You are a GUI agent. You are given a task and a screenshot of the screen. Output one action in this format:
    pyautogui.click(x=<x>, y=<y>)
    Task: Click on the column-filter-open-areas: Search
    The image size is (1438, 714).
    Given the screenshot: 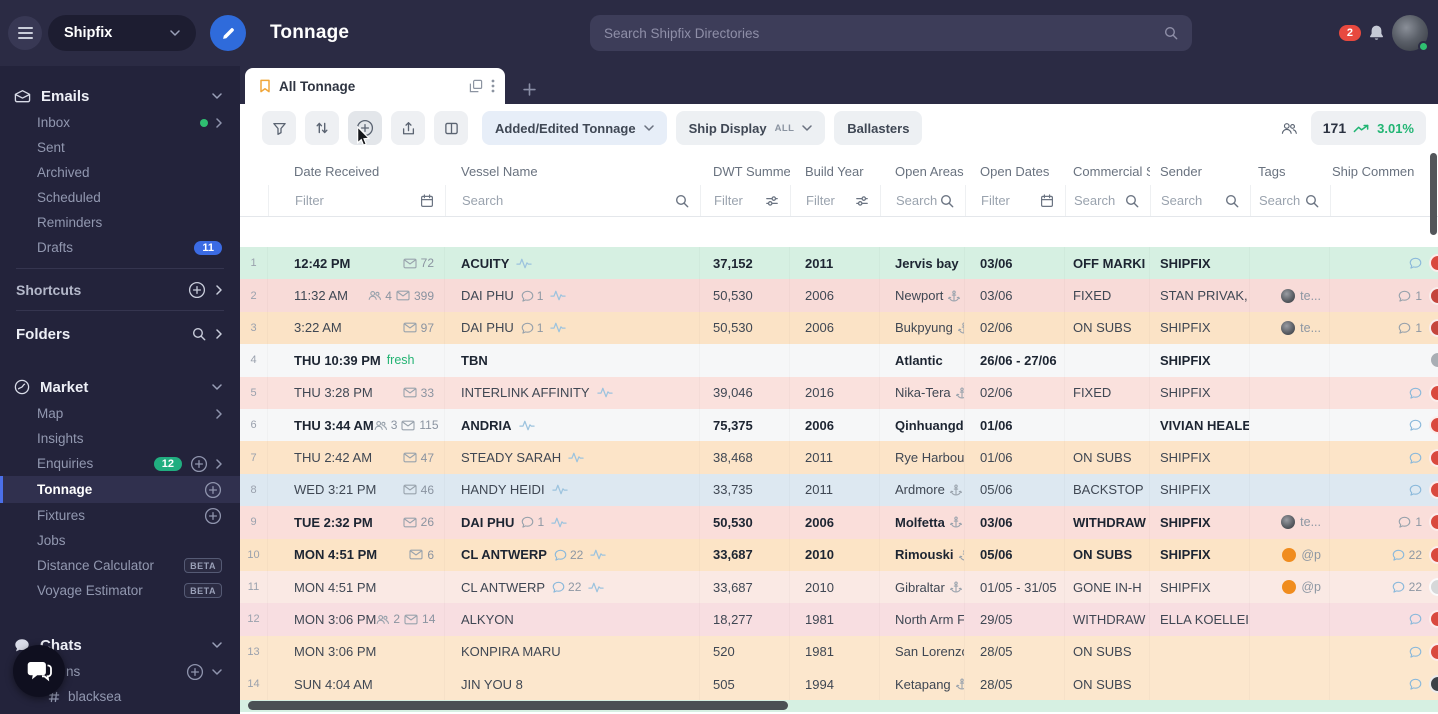 What is the action you would take?
    pyautogui.click(x=922, y=200)
    